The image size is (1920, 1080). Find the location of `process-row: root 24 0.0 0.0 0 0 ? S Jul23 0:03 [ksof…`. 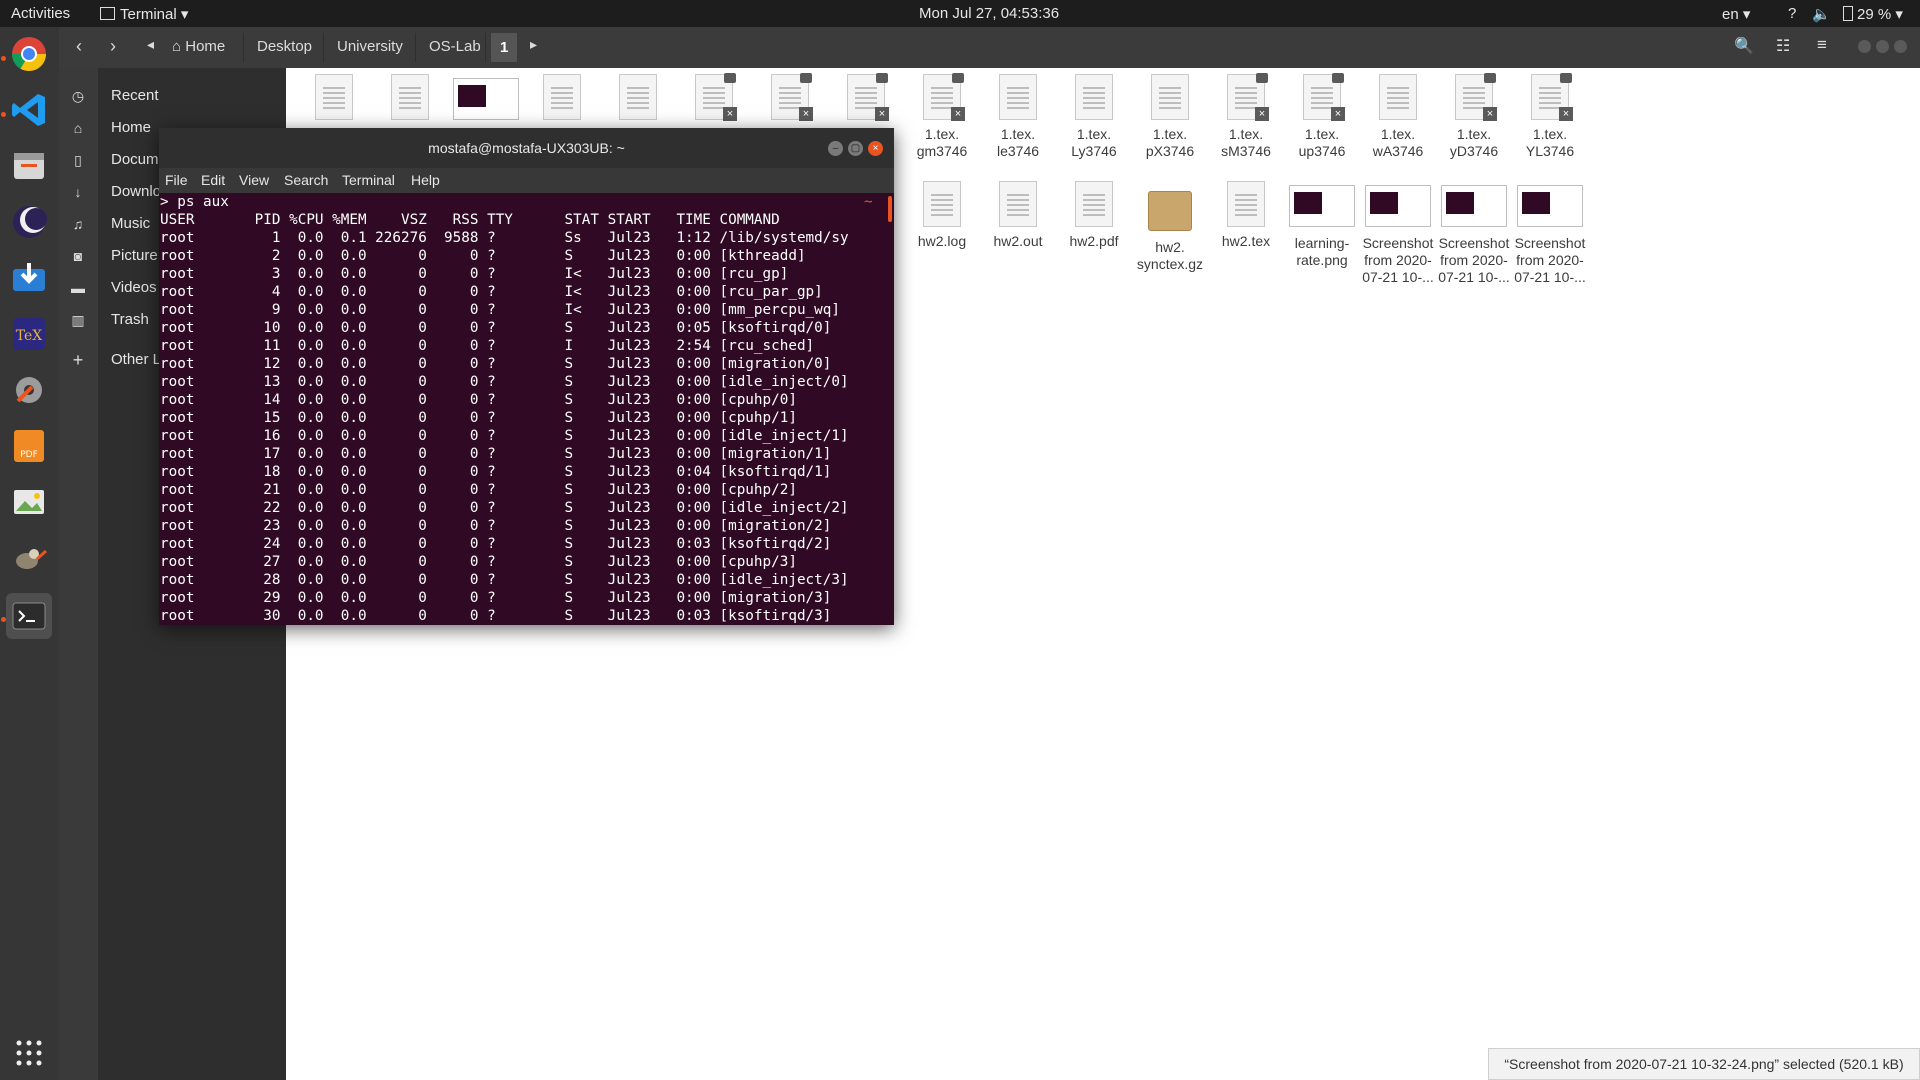

process-row: root 24 0.0 0.0 0 0 ? S Jul23 0:03 [ksof… is located at coordinates (496, 544).